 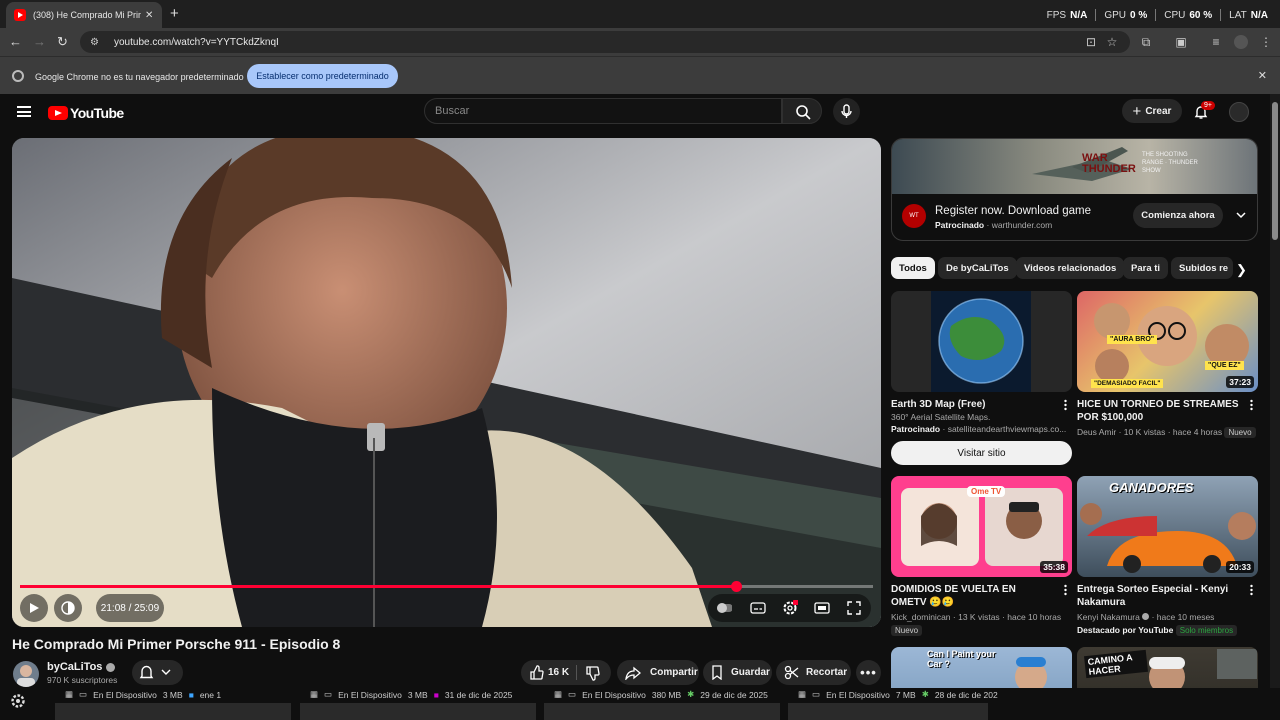 What do you see at coordinates (1275, 171) in the screenshot?
I see `scrollbar-thumb` at bounding box center [1275, 171].